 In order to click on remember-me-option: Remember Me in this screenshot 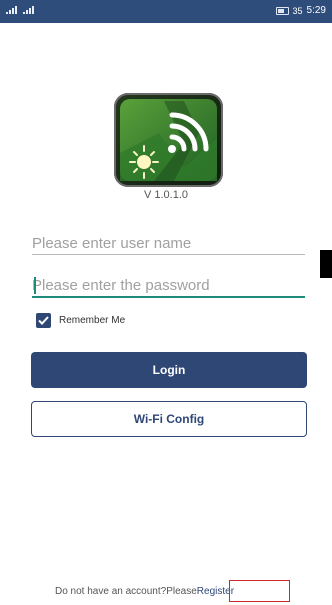, I will do `click(80, 320)`.